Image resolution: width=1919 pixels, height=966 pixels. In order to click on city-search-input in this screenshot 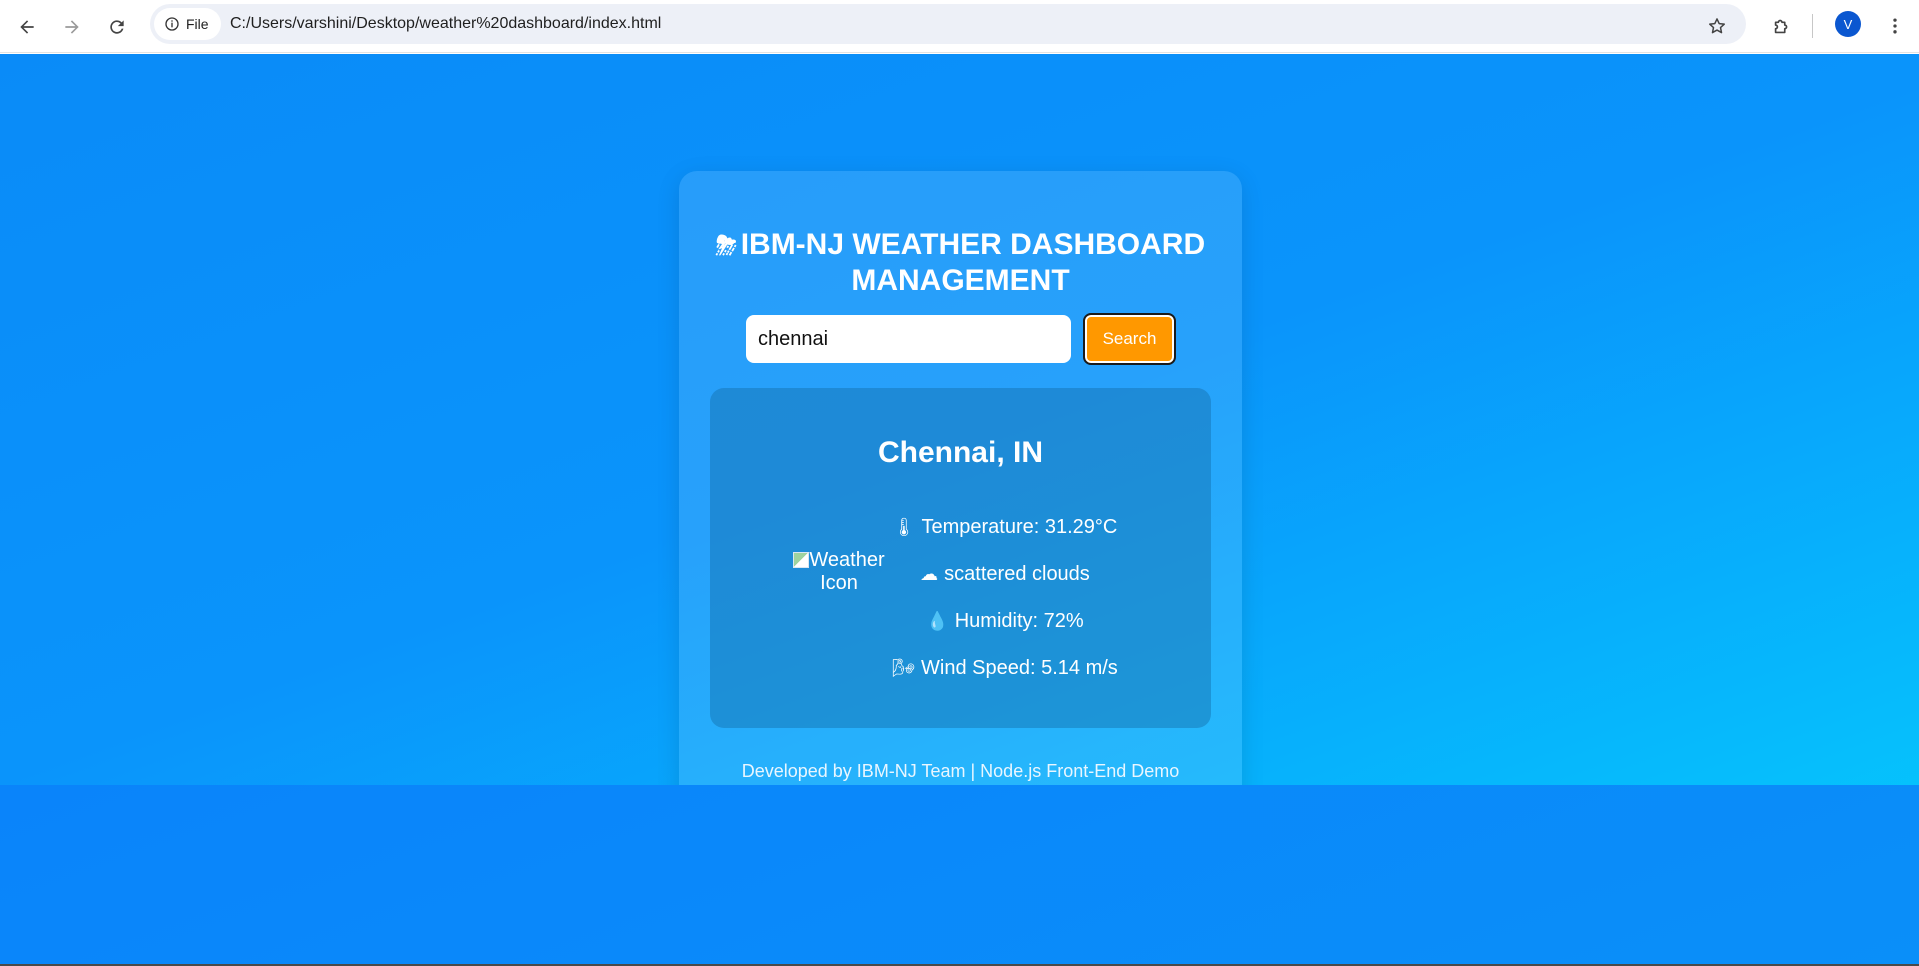, I will do `click(908, 339)`.